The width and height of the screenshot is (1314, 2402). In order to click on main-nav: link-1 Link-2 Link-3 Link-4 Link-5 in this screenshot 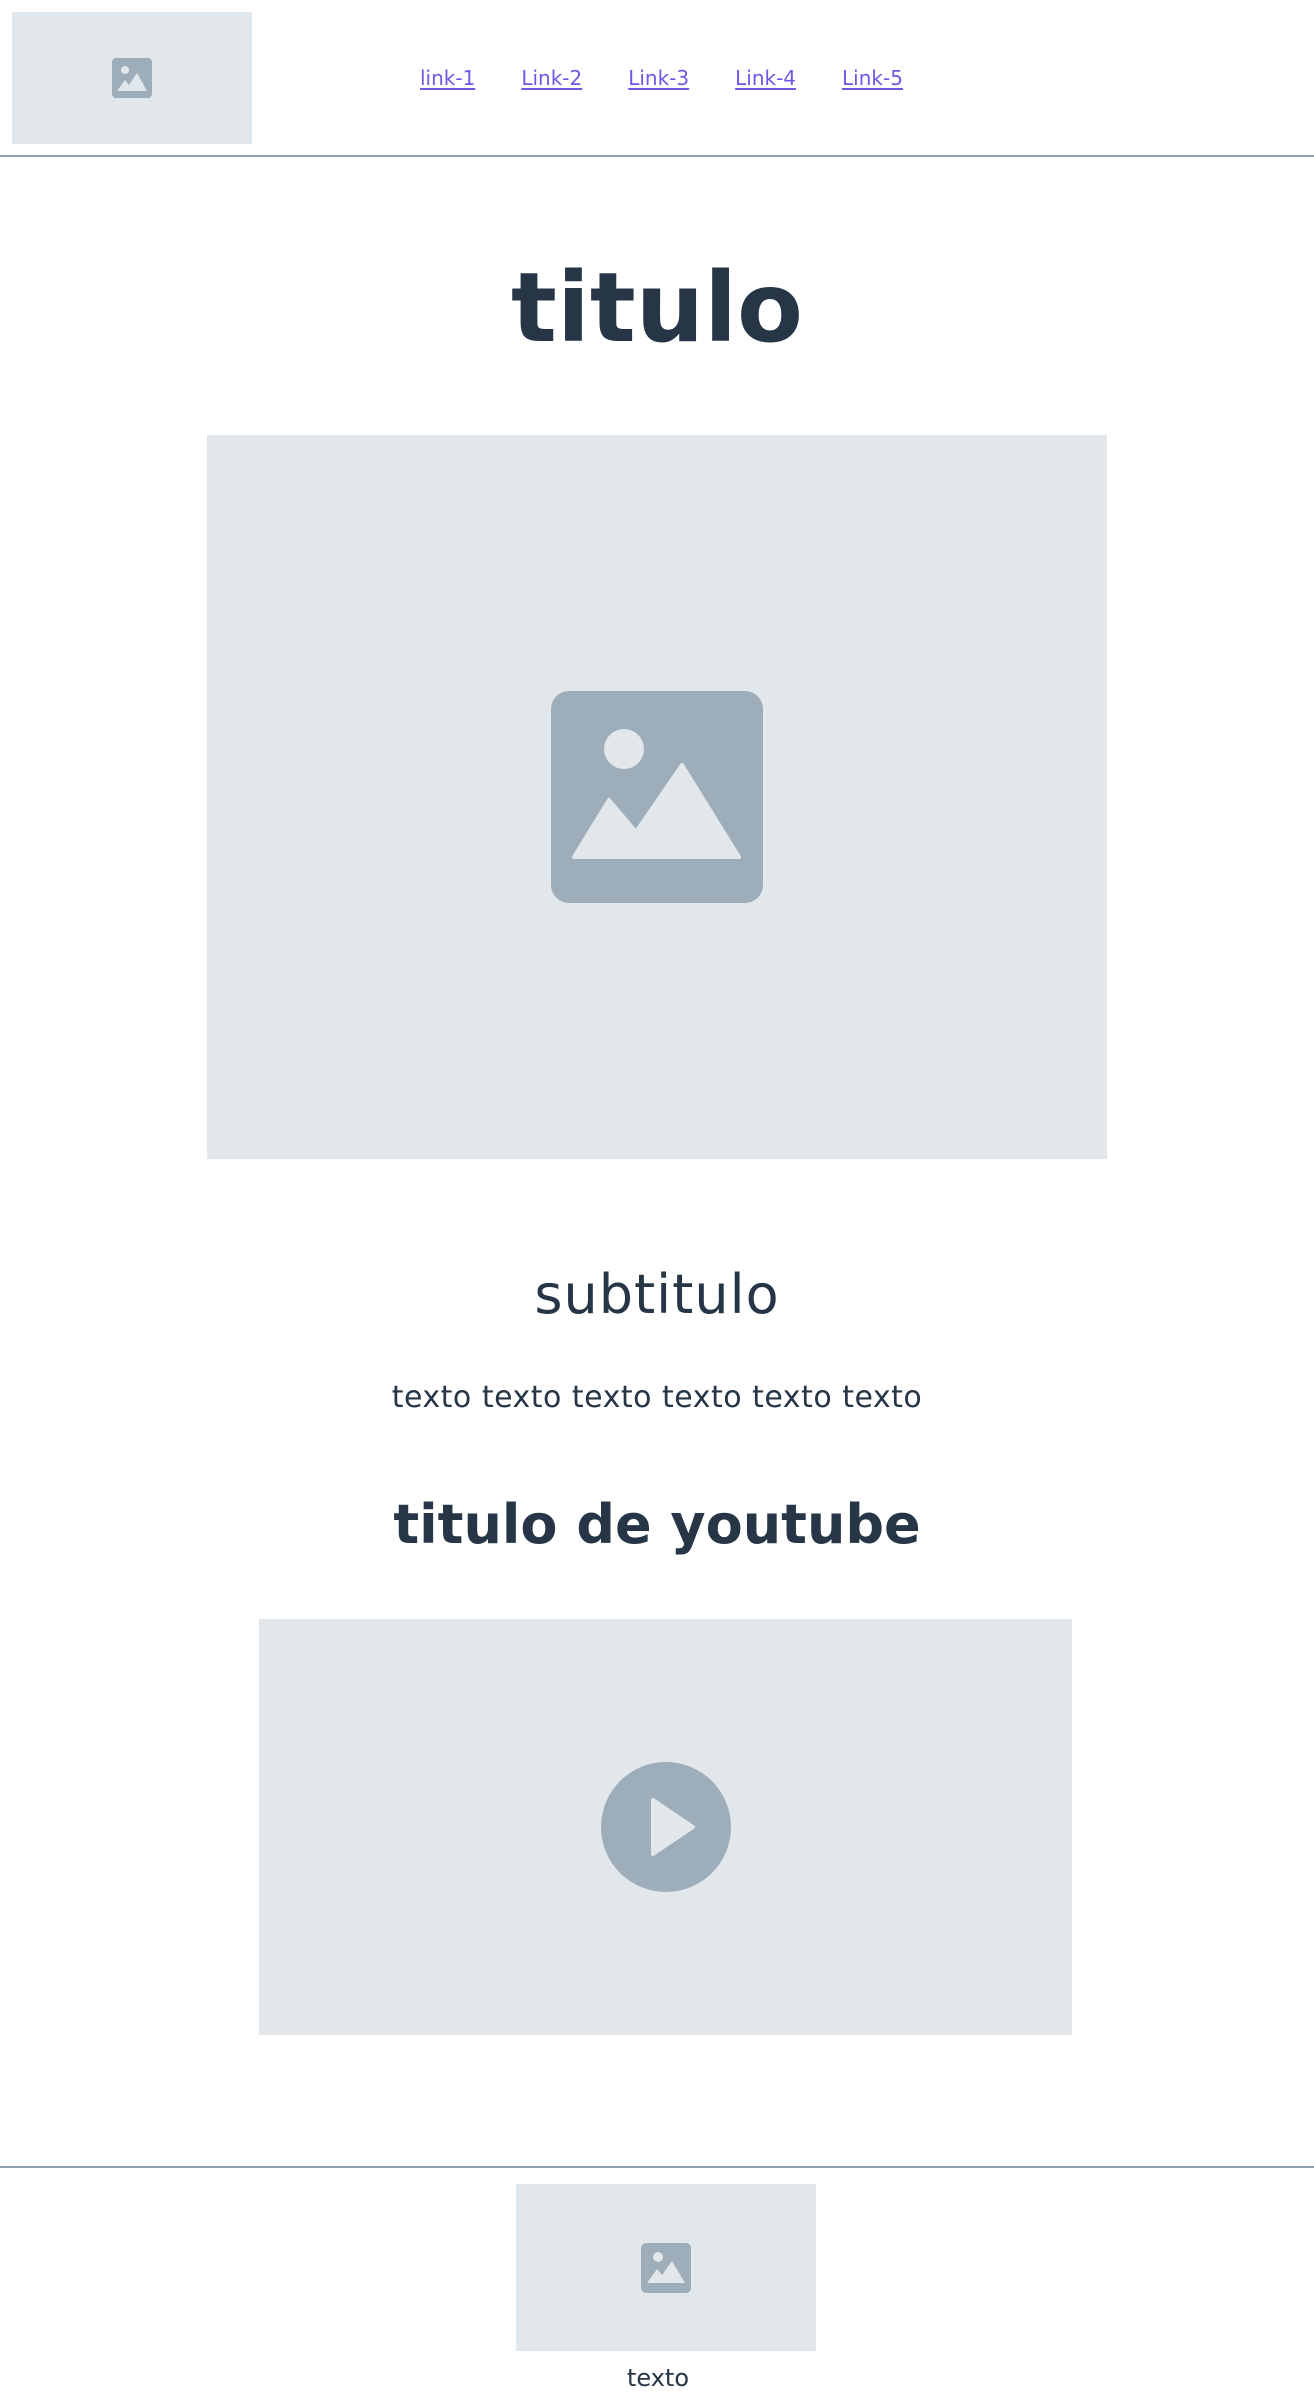, I will do `click(661, 78)`.